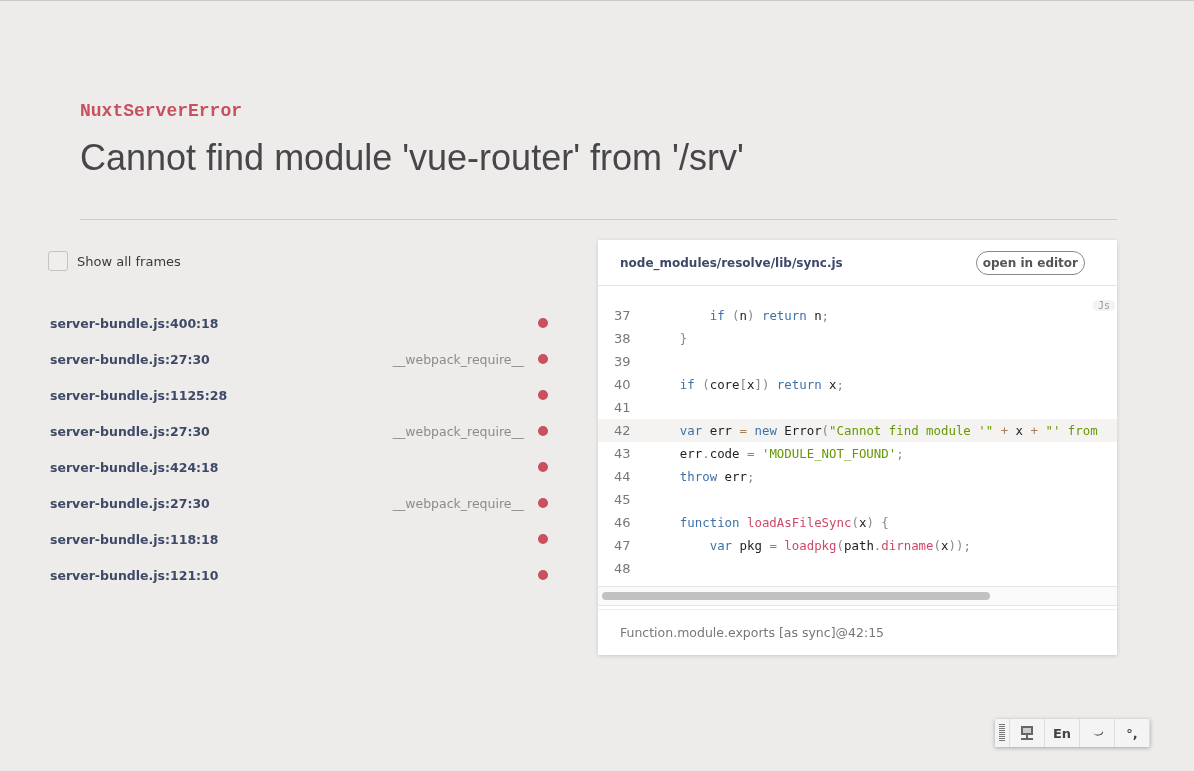  I want to click on checkbox-label: Show all frames, so click(129, 261).